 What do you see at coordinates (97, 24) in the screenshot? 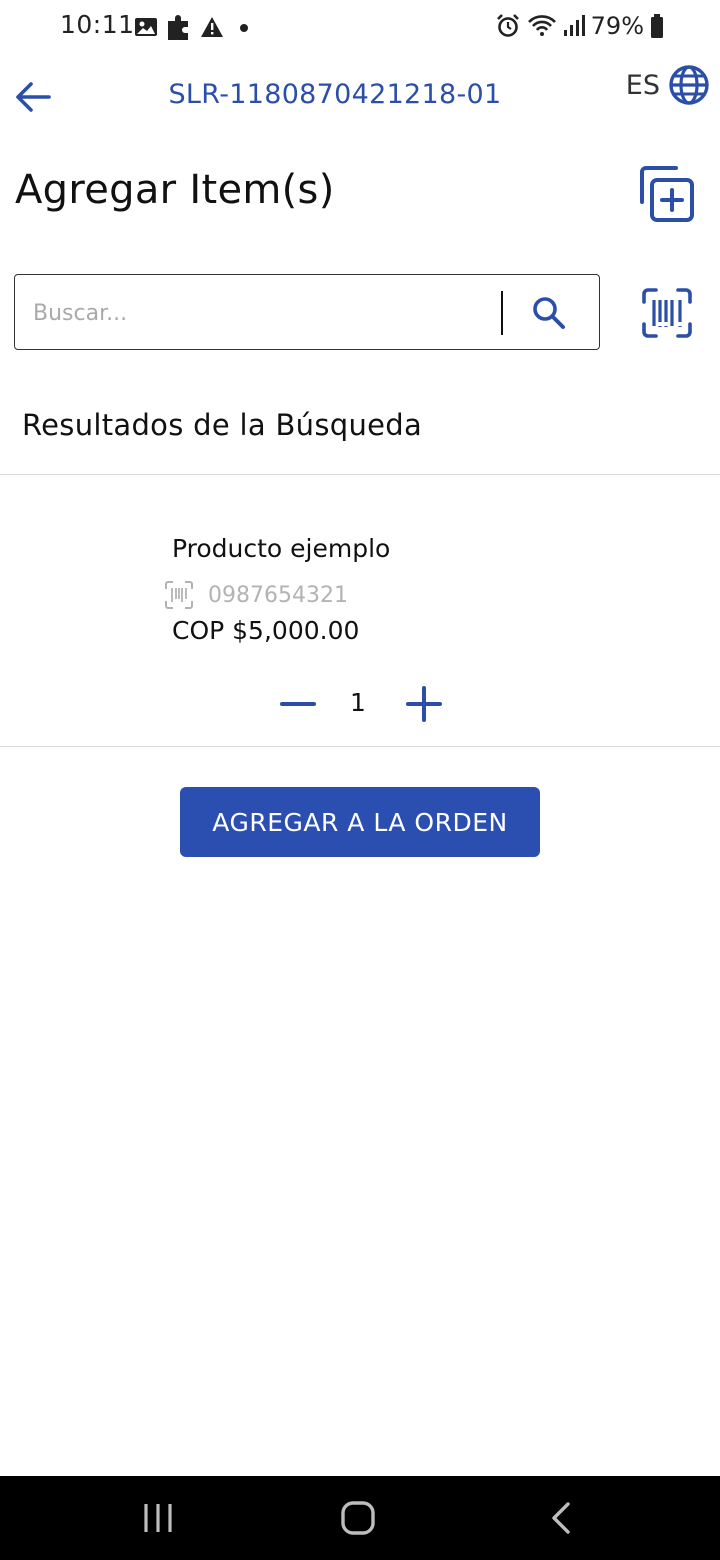
I see `status-time: 10:11` at bounding box center [97, 24].